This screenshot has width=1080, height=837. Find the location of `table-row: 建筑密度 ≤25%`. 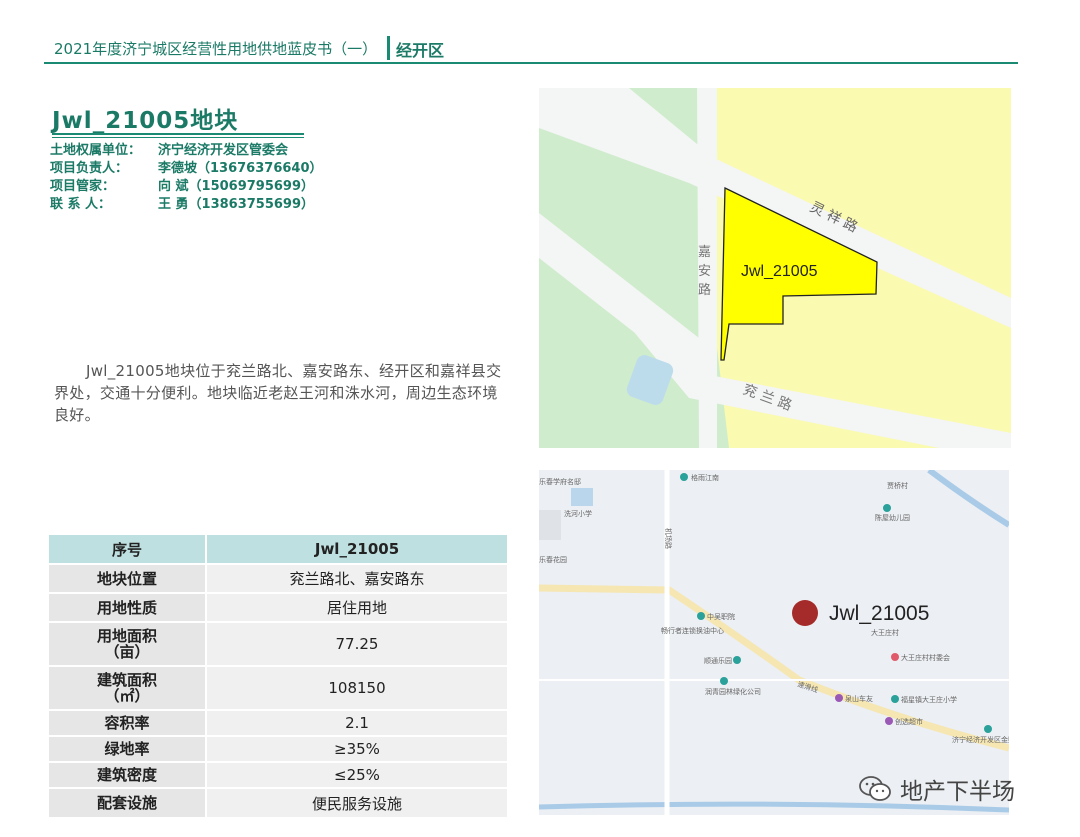

table-row: 建筑密度 ≤25% is located at coordinates (279, 775).